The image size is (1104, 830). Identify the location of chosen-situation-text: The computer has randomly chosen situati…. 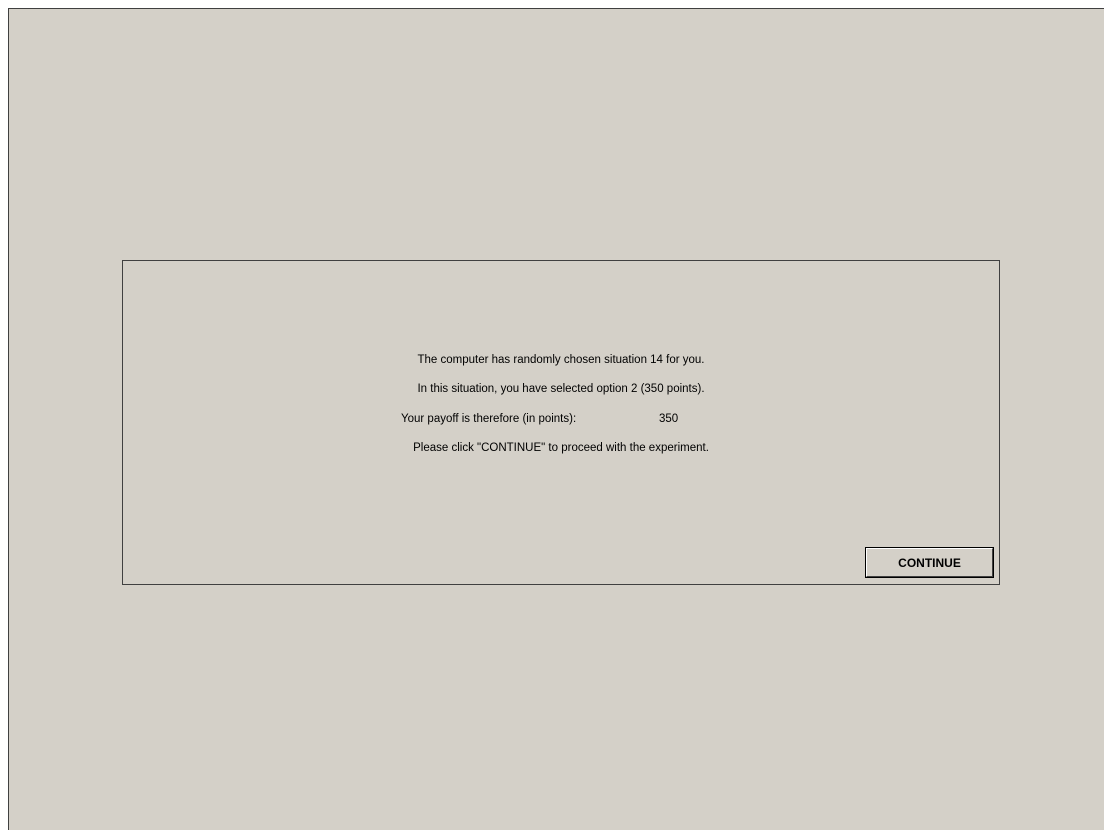
(561, 360).